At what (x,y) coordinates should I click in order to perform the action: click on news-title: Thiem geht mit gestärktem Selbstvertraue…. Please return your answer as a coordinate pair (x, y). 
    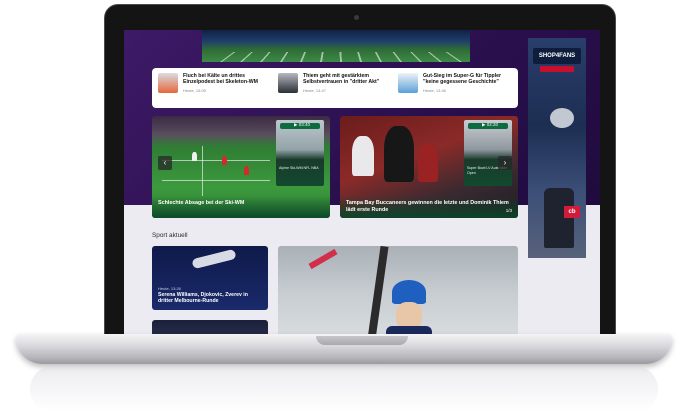
    Looking at the image, I should click on (347, 79).